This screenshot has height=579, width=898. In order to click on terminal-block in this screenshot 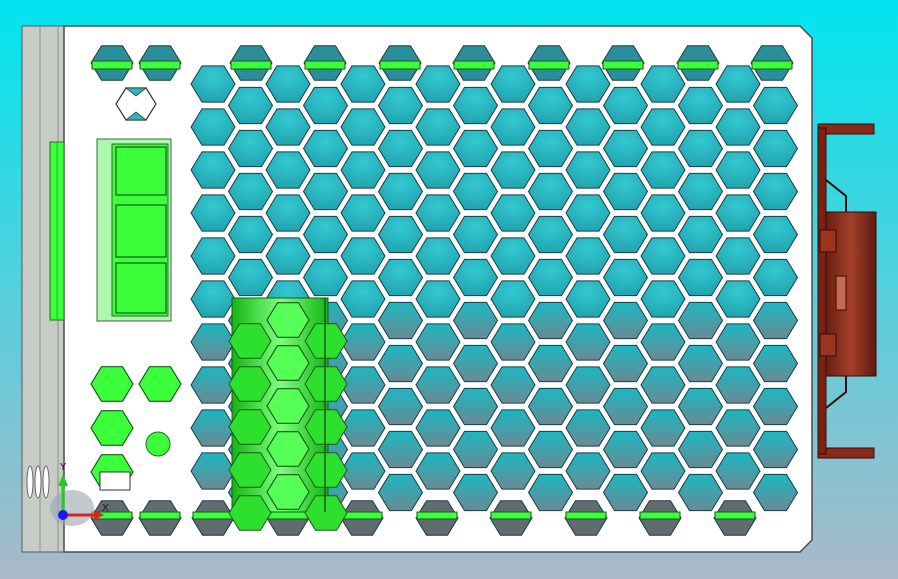, I will do `click(134, 230)`.